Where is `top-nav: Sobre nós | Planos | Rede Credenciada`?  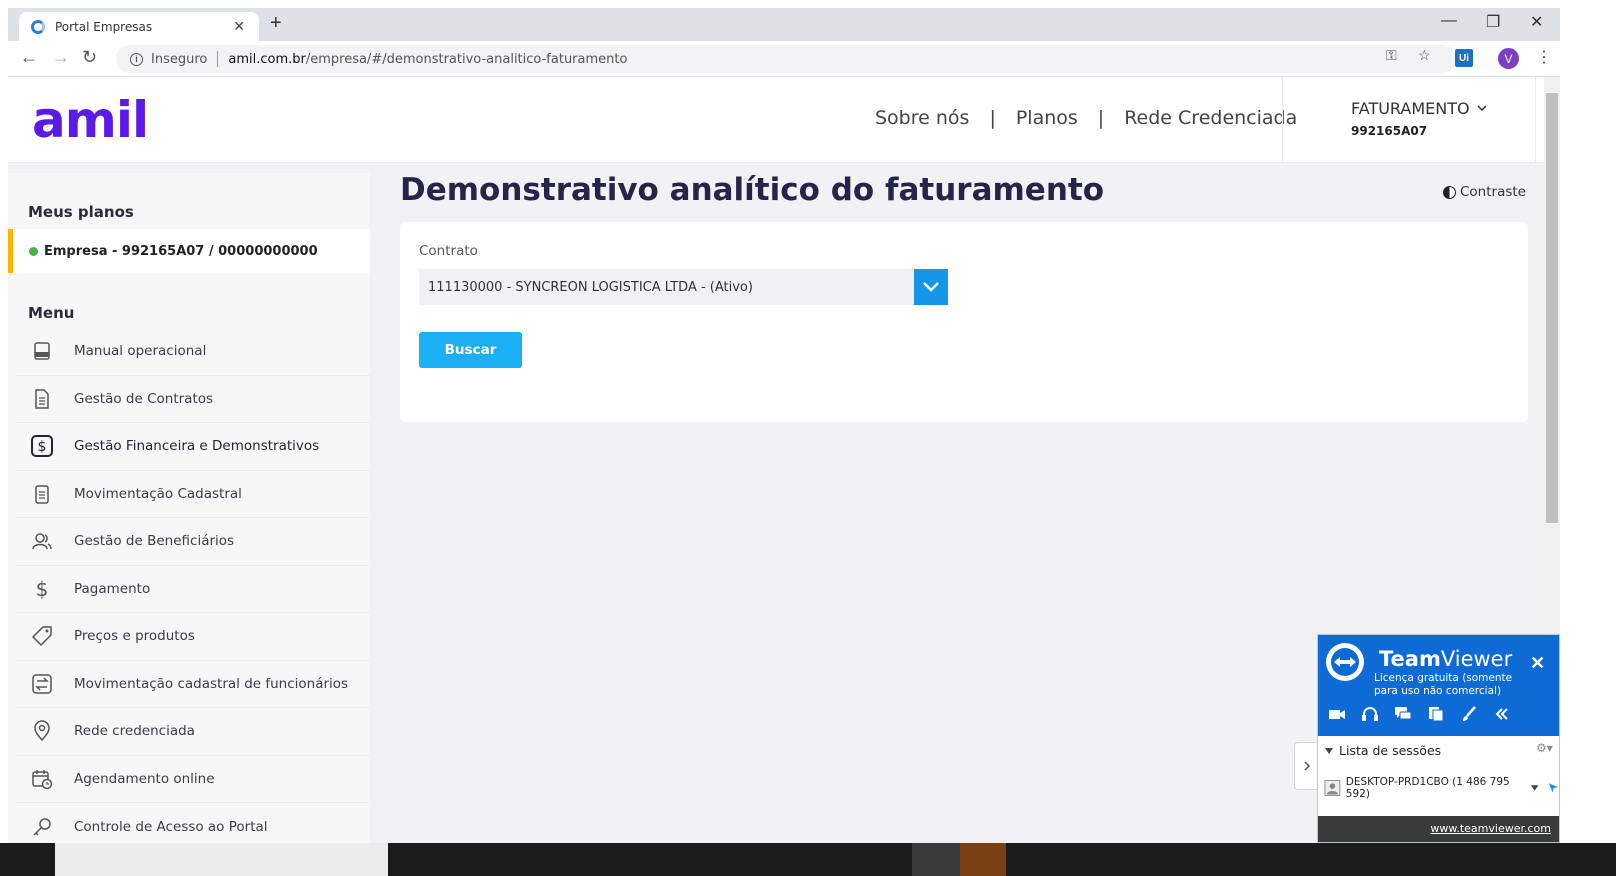
top-nav: Sobre nós | Planos | Rede Credenciada is located at coordinates (1086, 118).